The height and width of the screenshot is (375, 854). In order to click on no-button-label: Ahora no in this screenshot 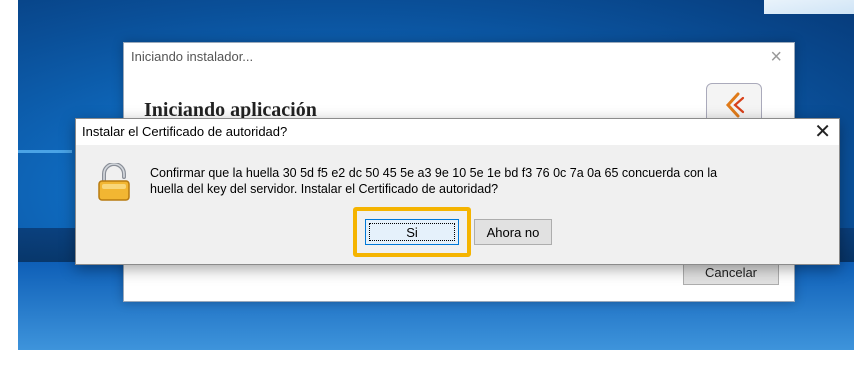, I will do `click(513, 232)`.